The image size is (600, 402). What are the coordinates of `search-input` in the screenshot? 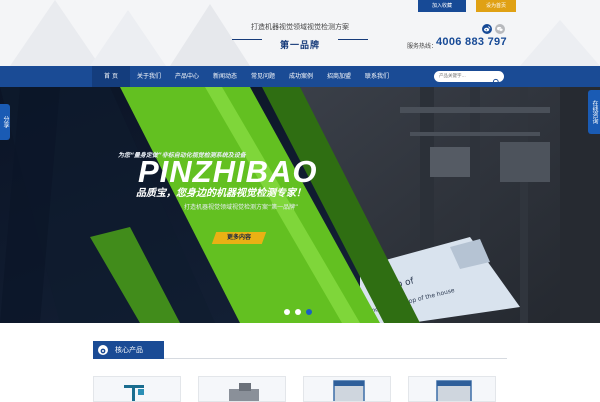 It's located at (464, 76).